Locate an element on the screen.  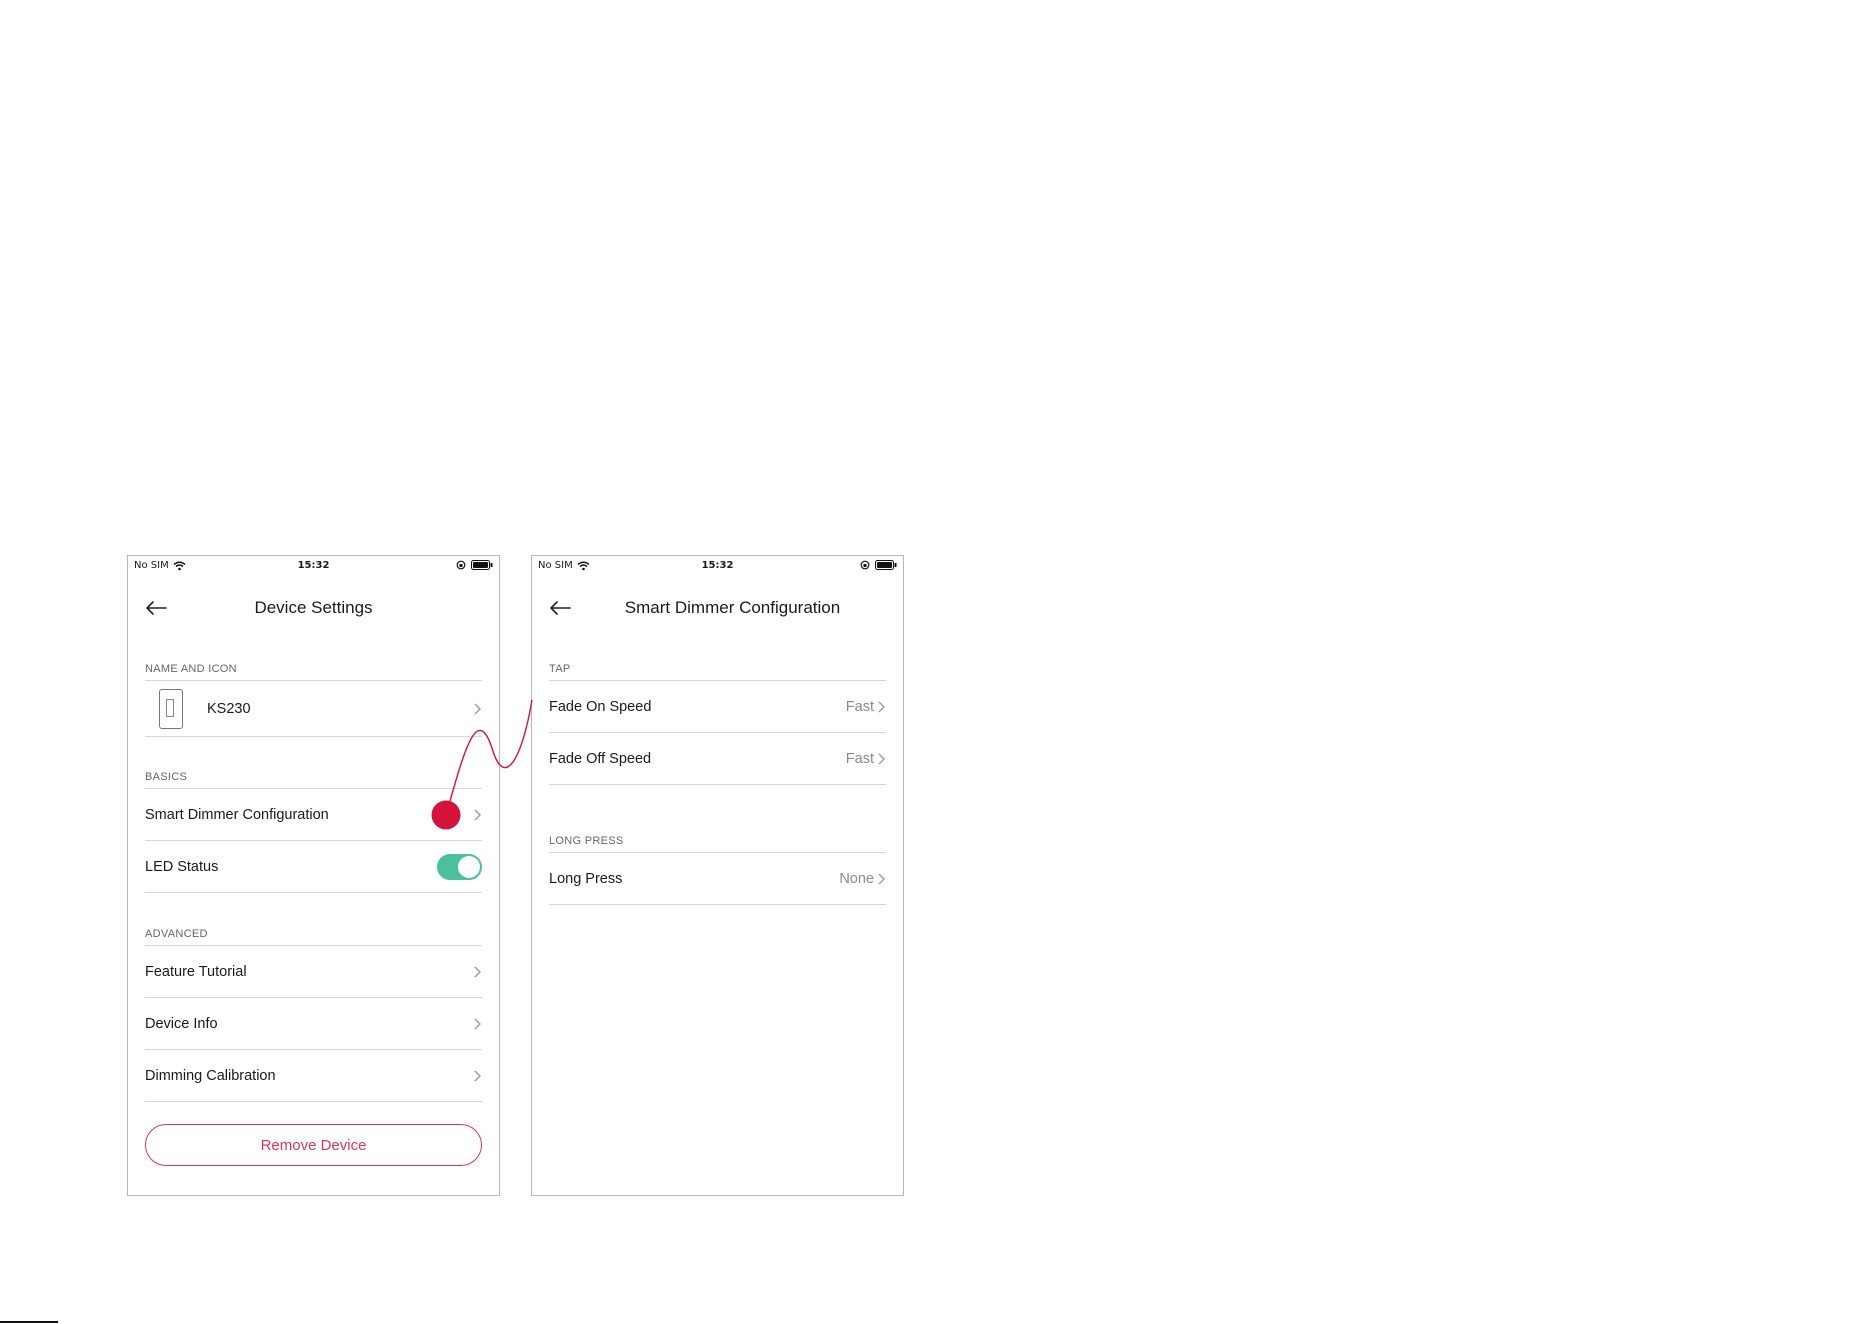
device-name-row: KS230 is located at coordinates (313, 709).